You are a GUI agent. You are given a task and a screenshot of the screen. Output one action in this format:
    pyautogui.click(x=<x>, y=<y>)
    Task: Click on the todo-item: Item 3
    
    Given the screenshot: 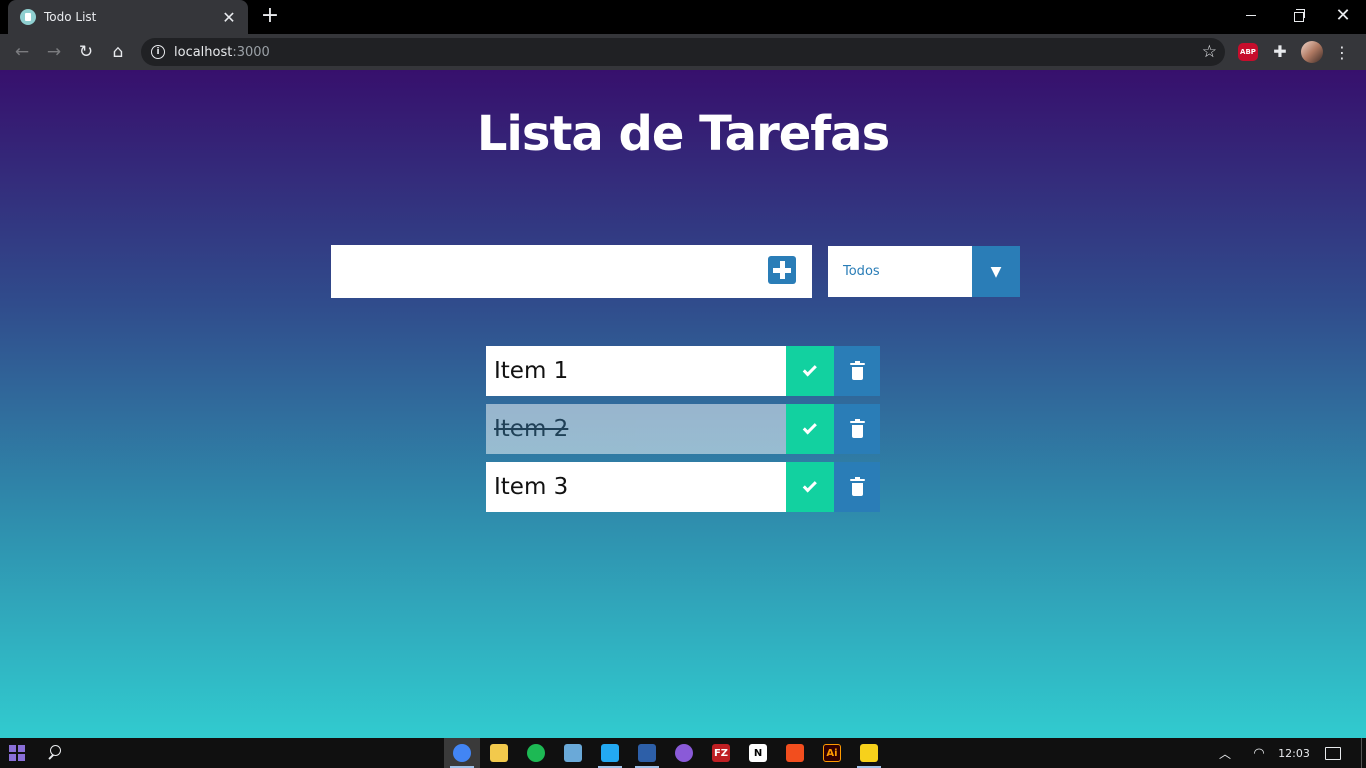 What is the action you would take?
    pyautogui.click(x=683, y=487)
    